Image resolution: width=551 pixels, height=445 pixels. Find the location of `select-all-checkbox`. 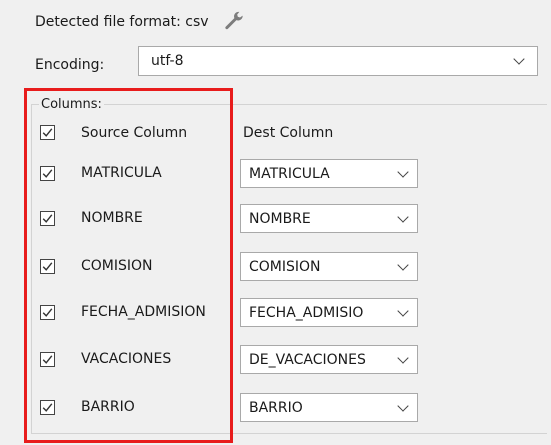

select-all-checkbox is located at coordinates (47, 132).